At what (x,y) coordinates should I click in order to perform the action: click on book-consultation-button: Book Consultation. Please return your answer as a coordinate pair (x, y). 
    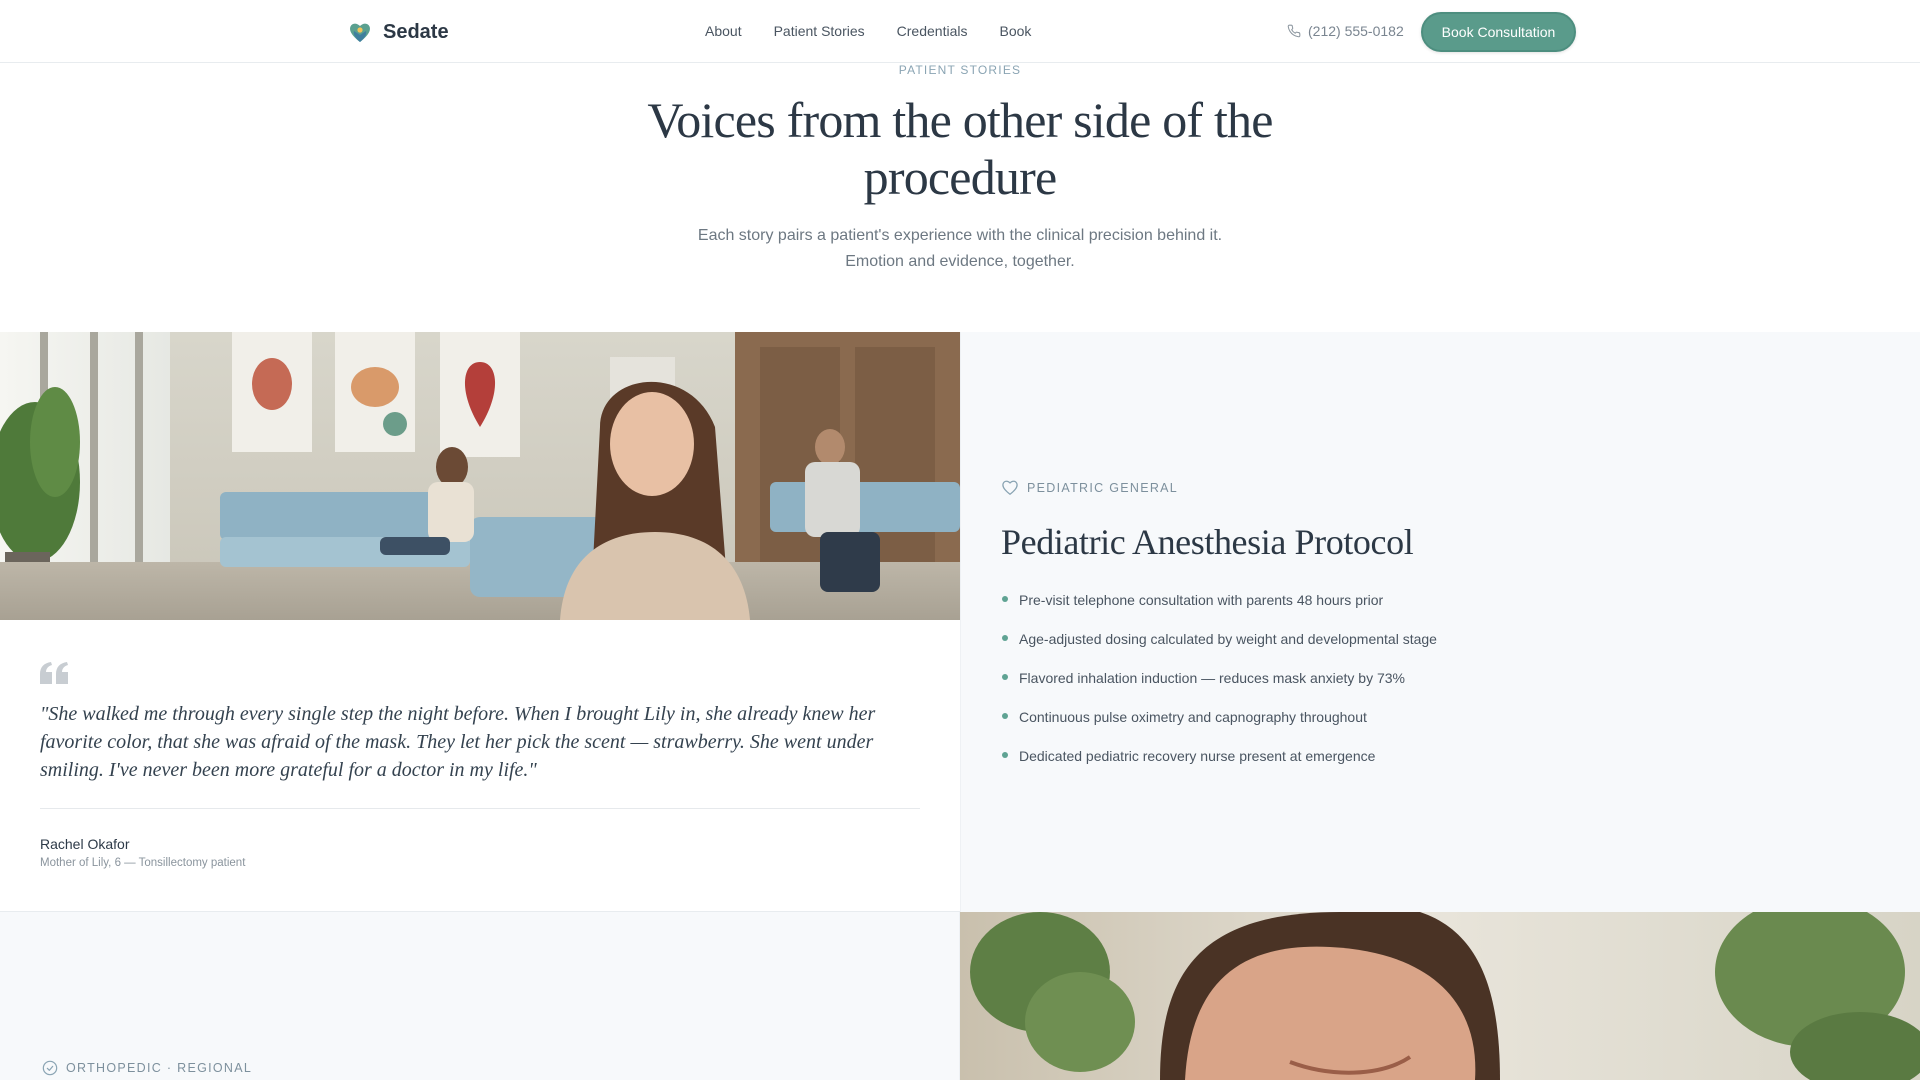
    Looking at the image, I should click on (1498, 32).